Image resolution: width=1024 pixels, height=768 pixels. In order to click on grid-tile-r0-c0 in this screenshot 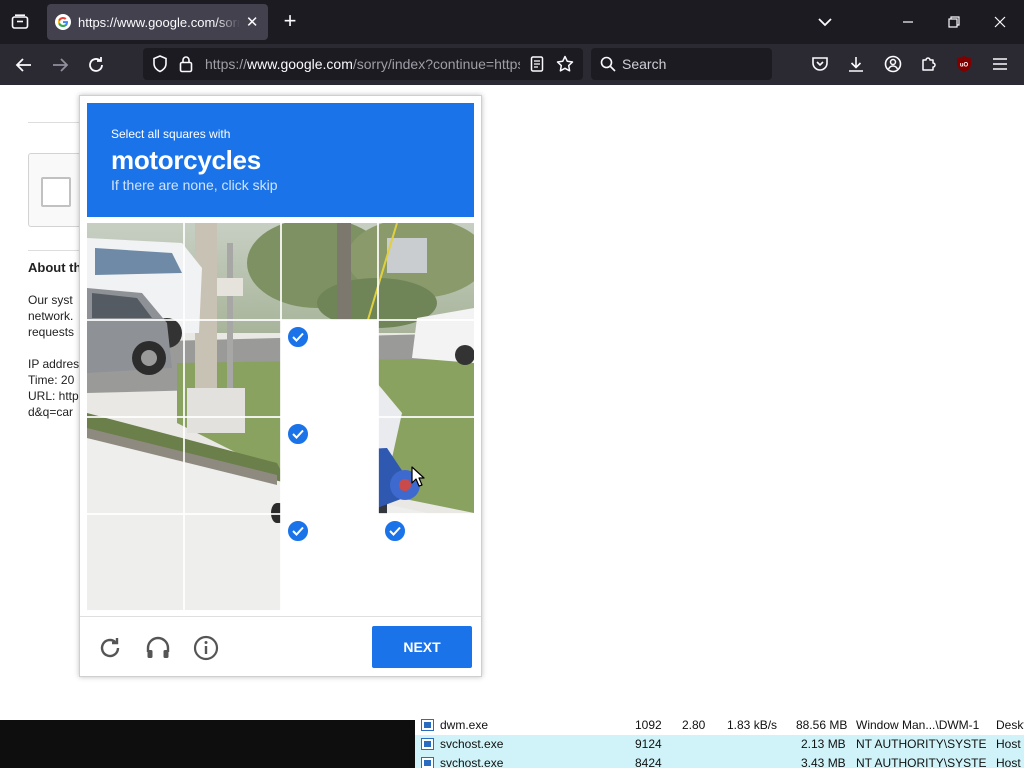, I will do `click(135, 271)`.